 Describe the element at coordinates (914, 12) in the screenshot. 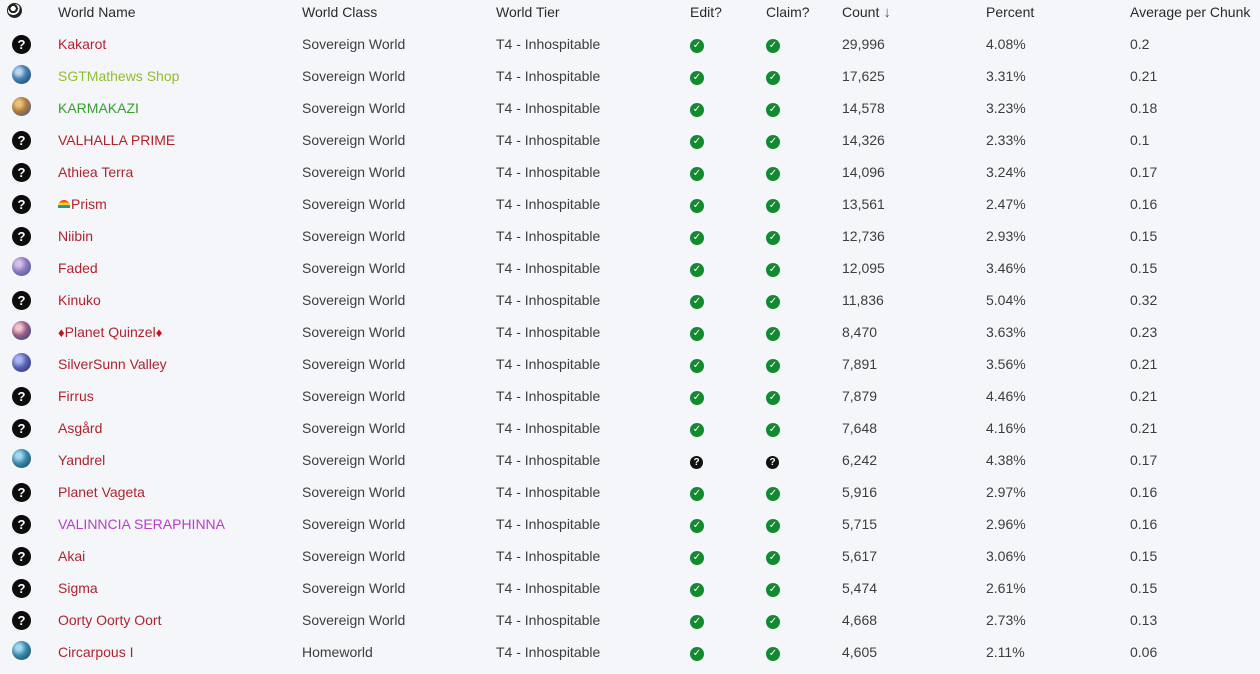

I see `header-count: Count ↓` at that location.